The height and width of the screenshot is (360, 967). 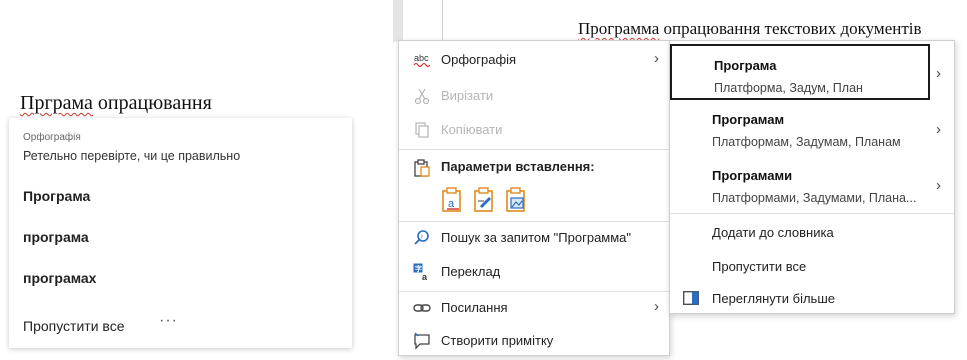 I want to click on menu-item-label: Додати до словника, so click(x=773, y=232).